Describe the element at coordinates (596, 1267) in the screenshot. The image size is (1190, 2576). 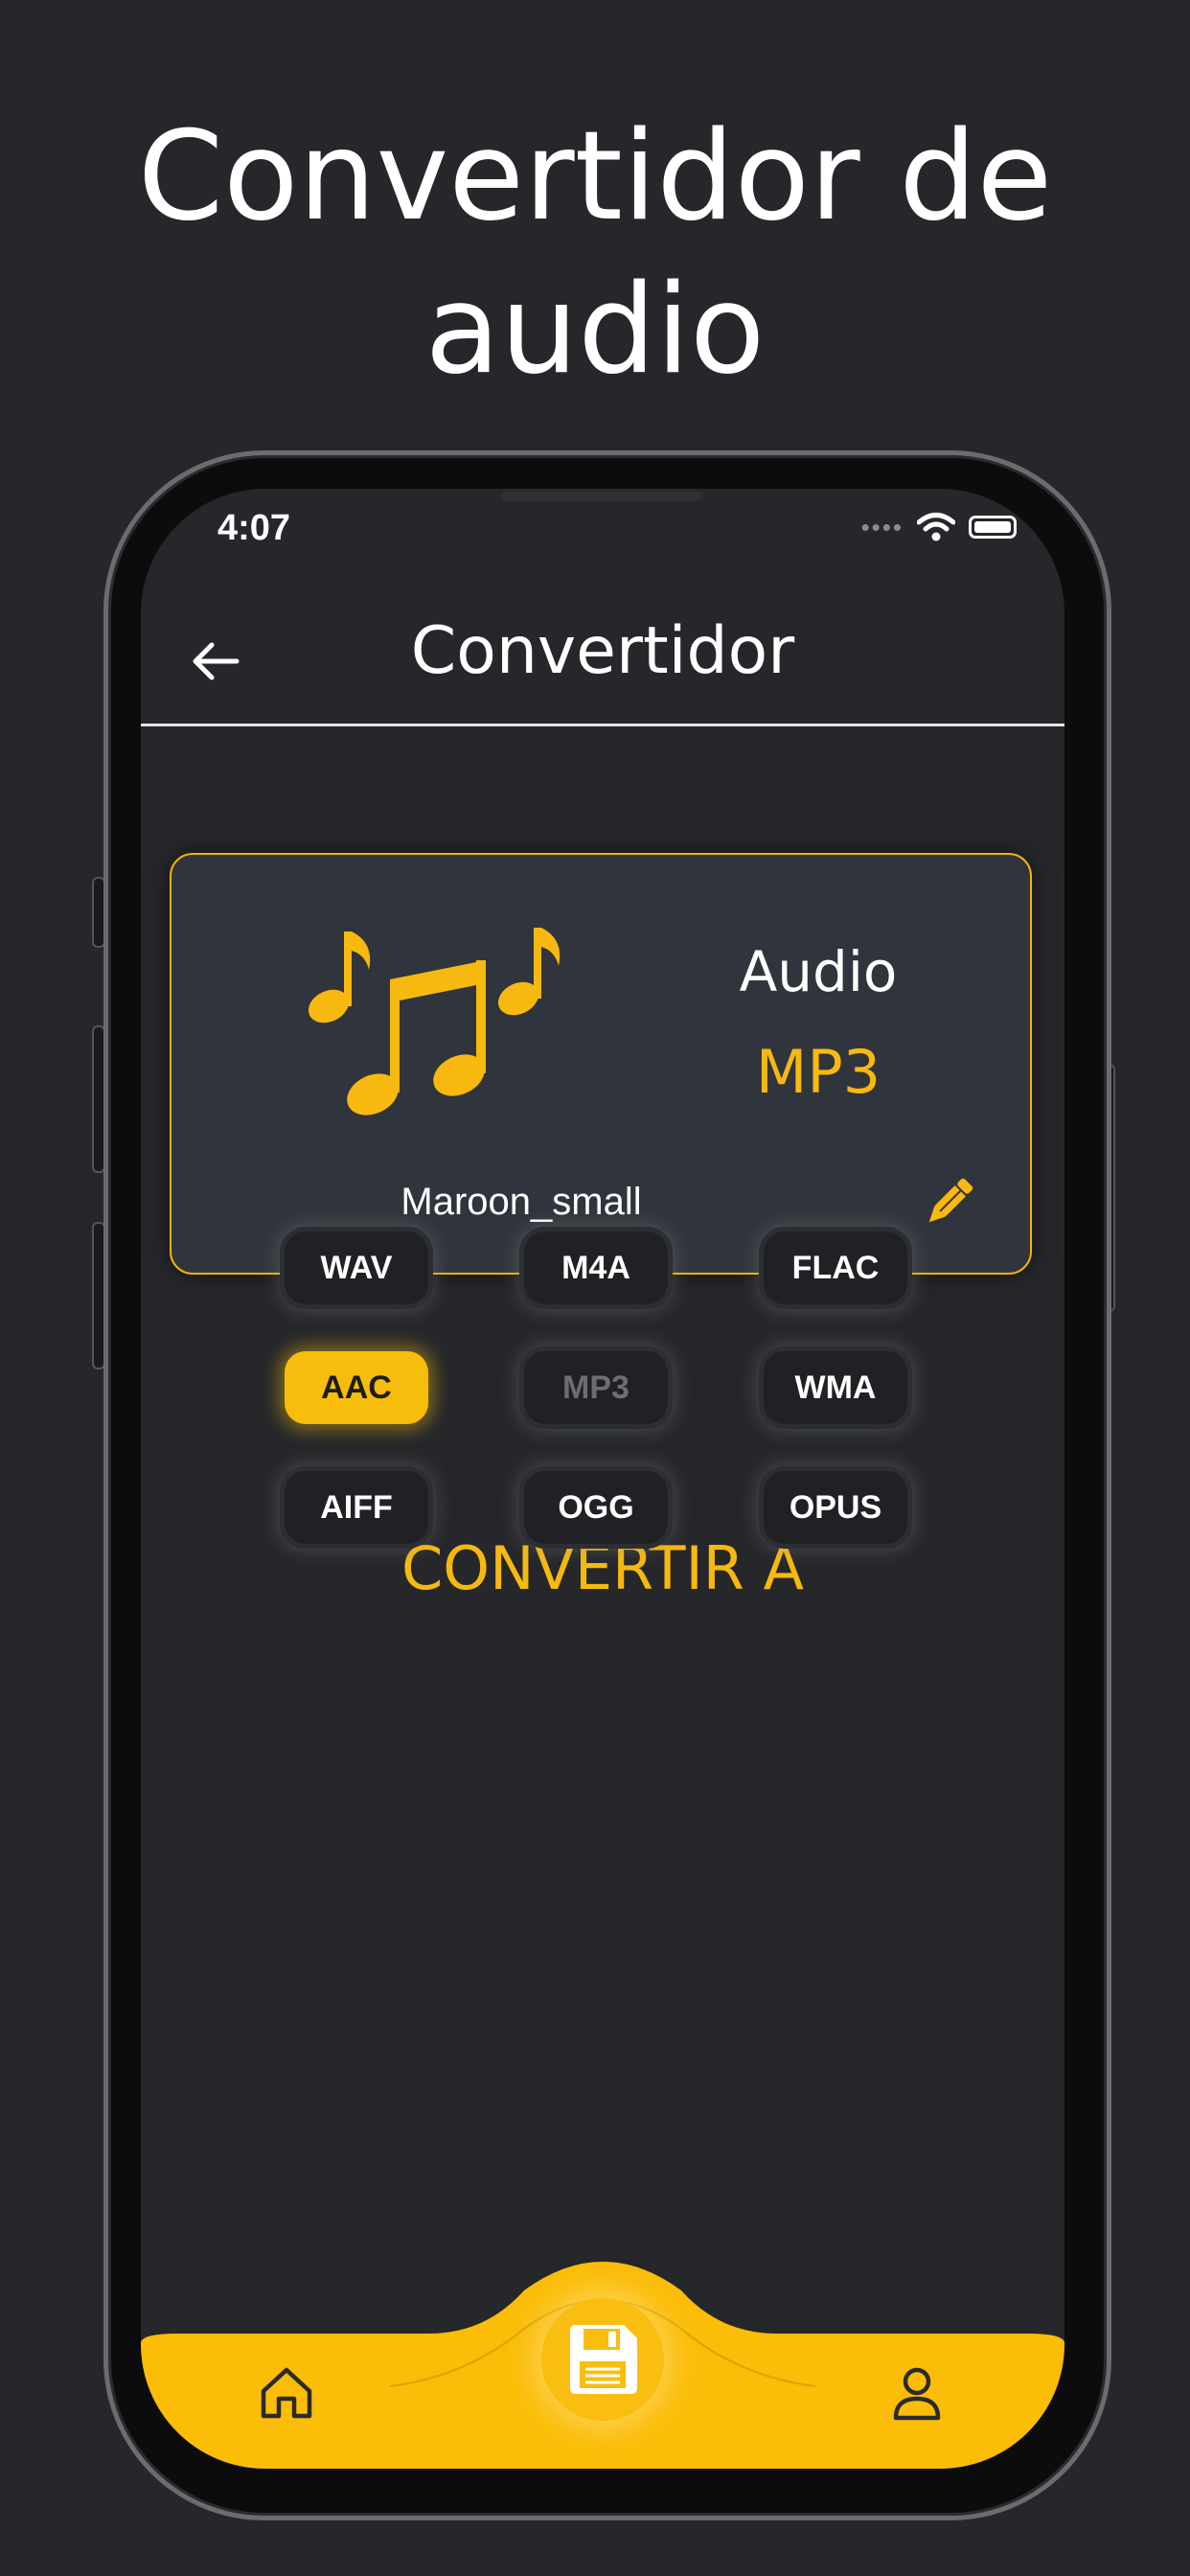
I see `format-button-m4a: M4A` at that location.